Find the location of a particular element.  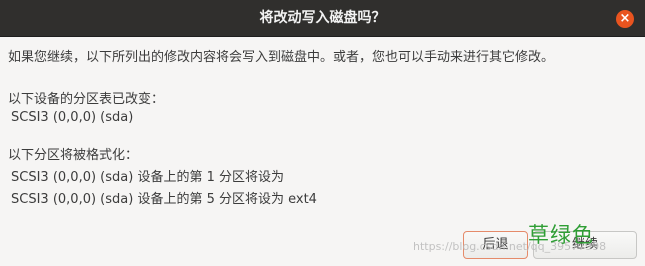

partition-table-heading: 以下设备的分区表已改变： is located at coordinates (86, 99).